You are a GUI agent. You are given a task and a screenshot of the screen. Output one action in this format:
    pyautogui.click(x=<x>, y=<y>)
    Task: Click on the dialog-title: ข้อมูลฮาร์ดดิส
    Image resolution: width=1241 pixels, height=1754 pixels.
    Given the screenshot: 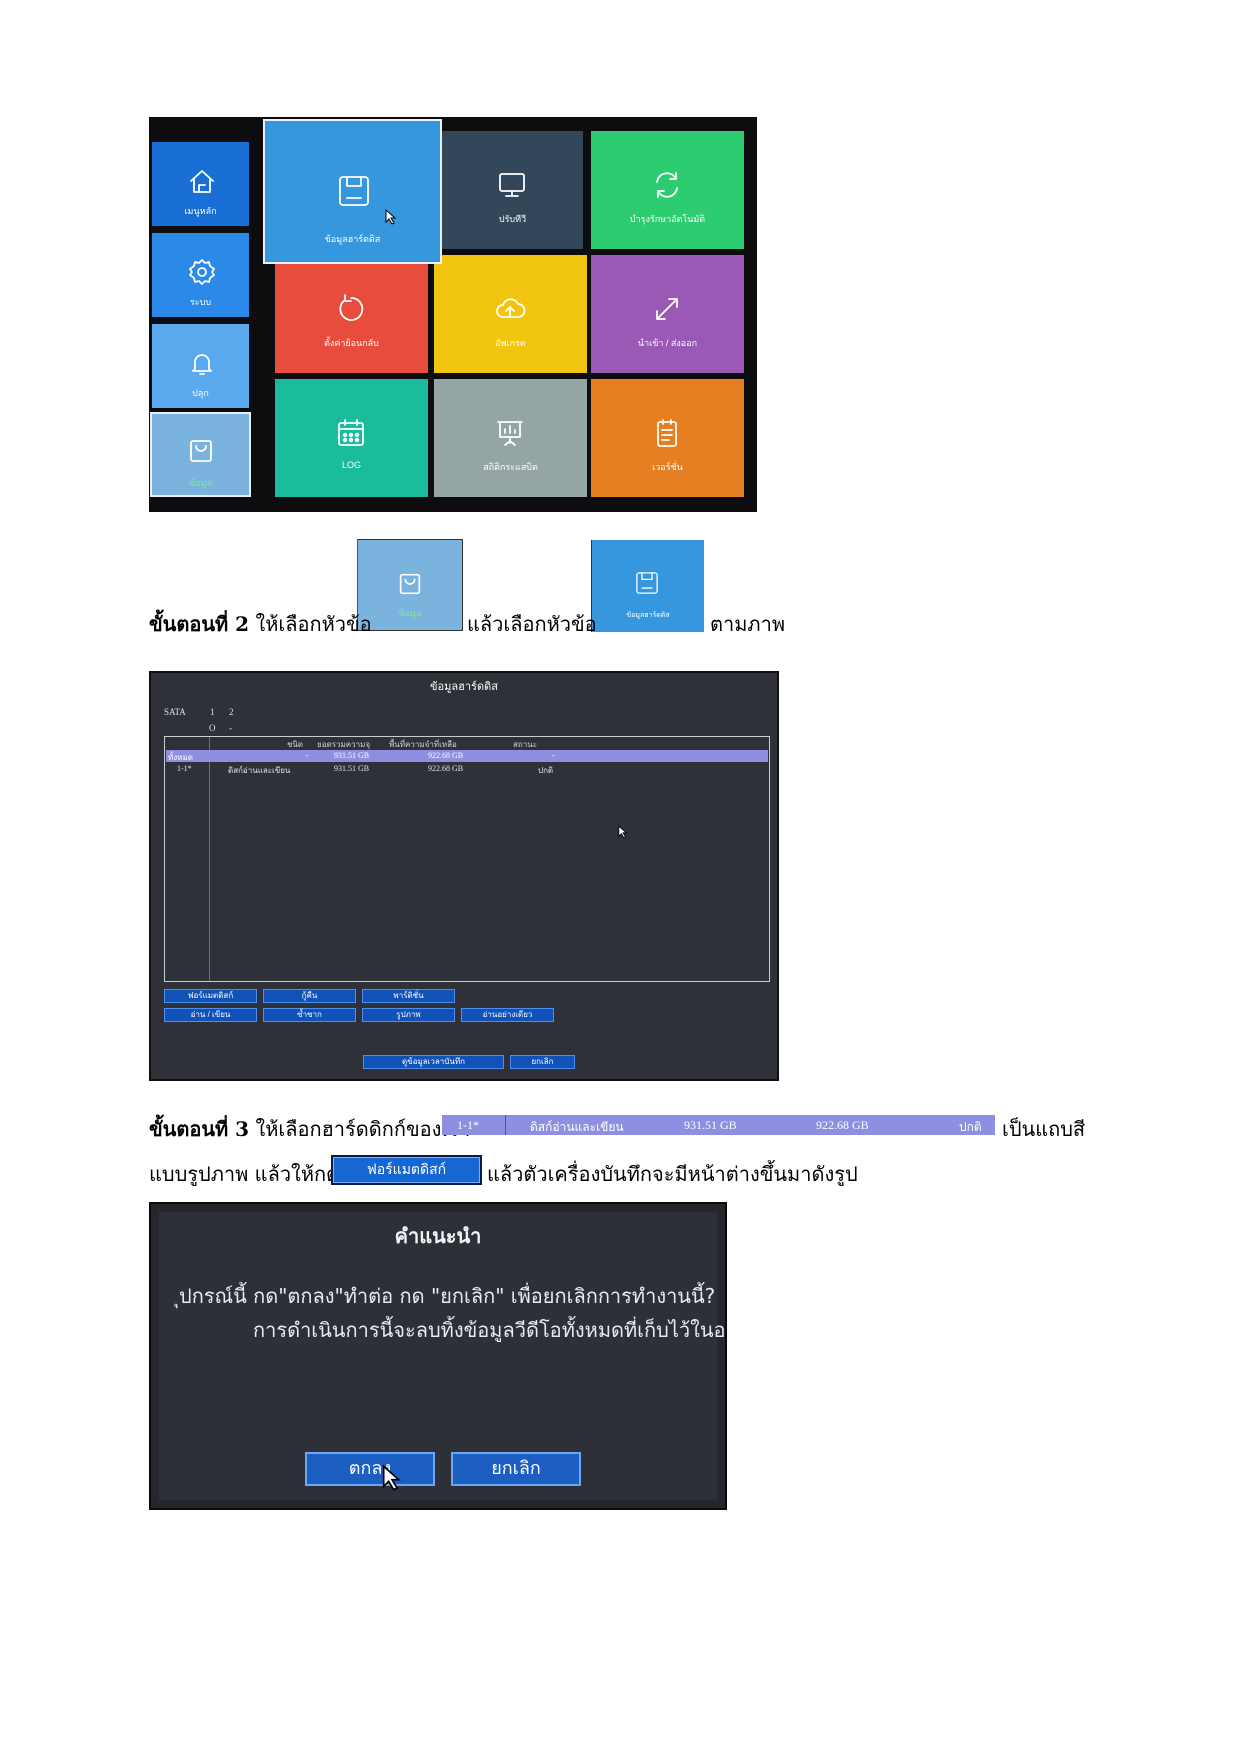 What is the action you would take?
    pyautogui.click(x=464, y=687)
    